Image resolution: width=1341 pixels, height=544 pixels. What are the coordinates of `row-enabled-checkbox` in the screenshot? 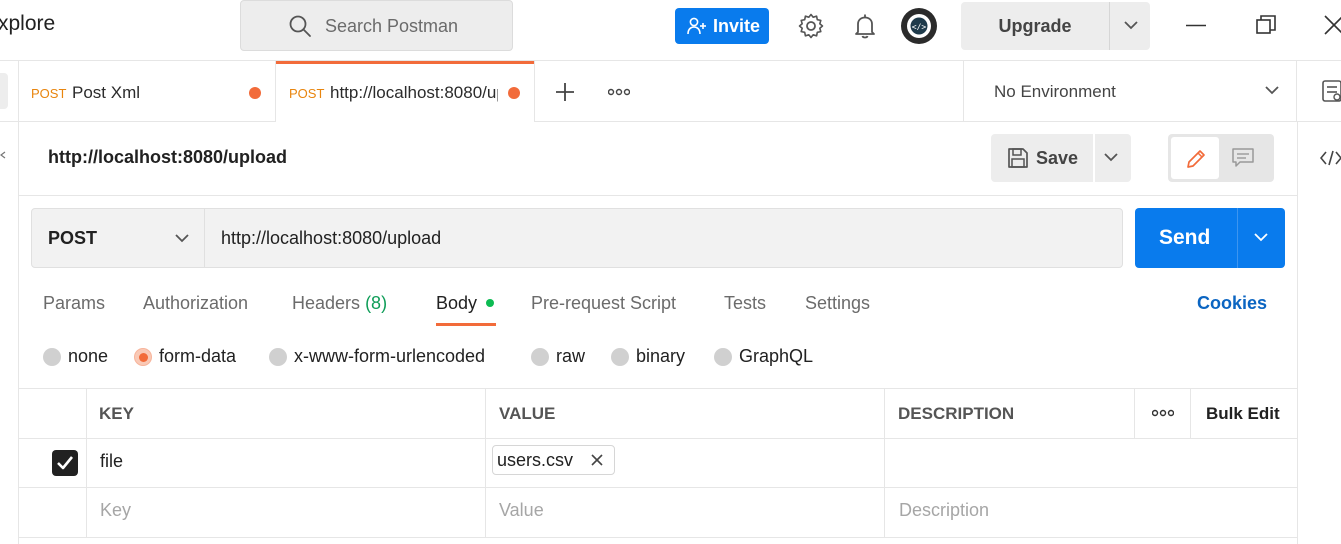 It's located at (65, 463).